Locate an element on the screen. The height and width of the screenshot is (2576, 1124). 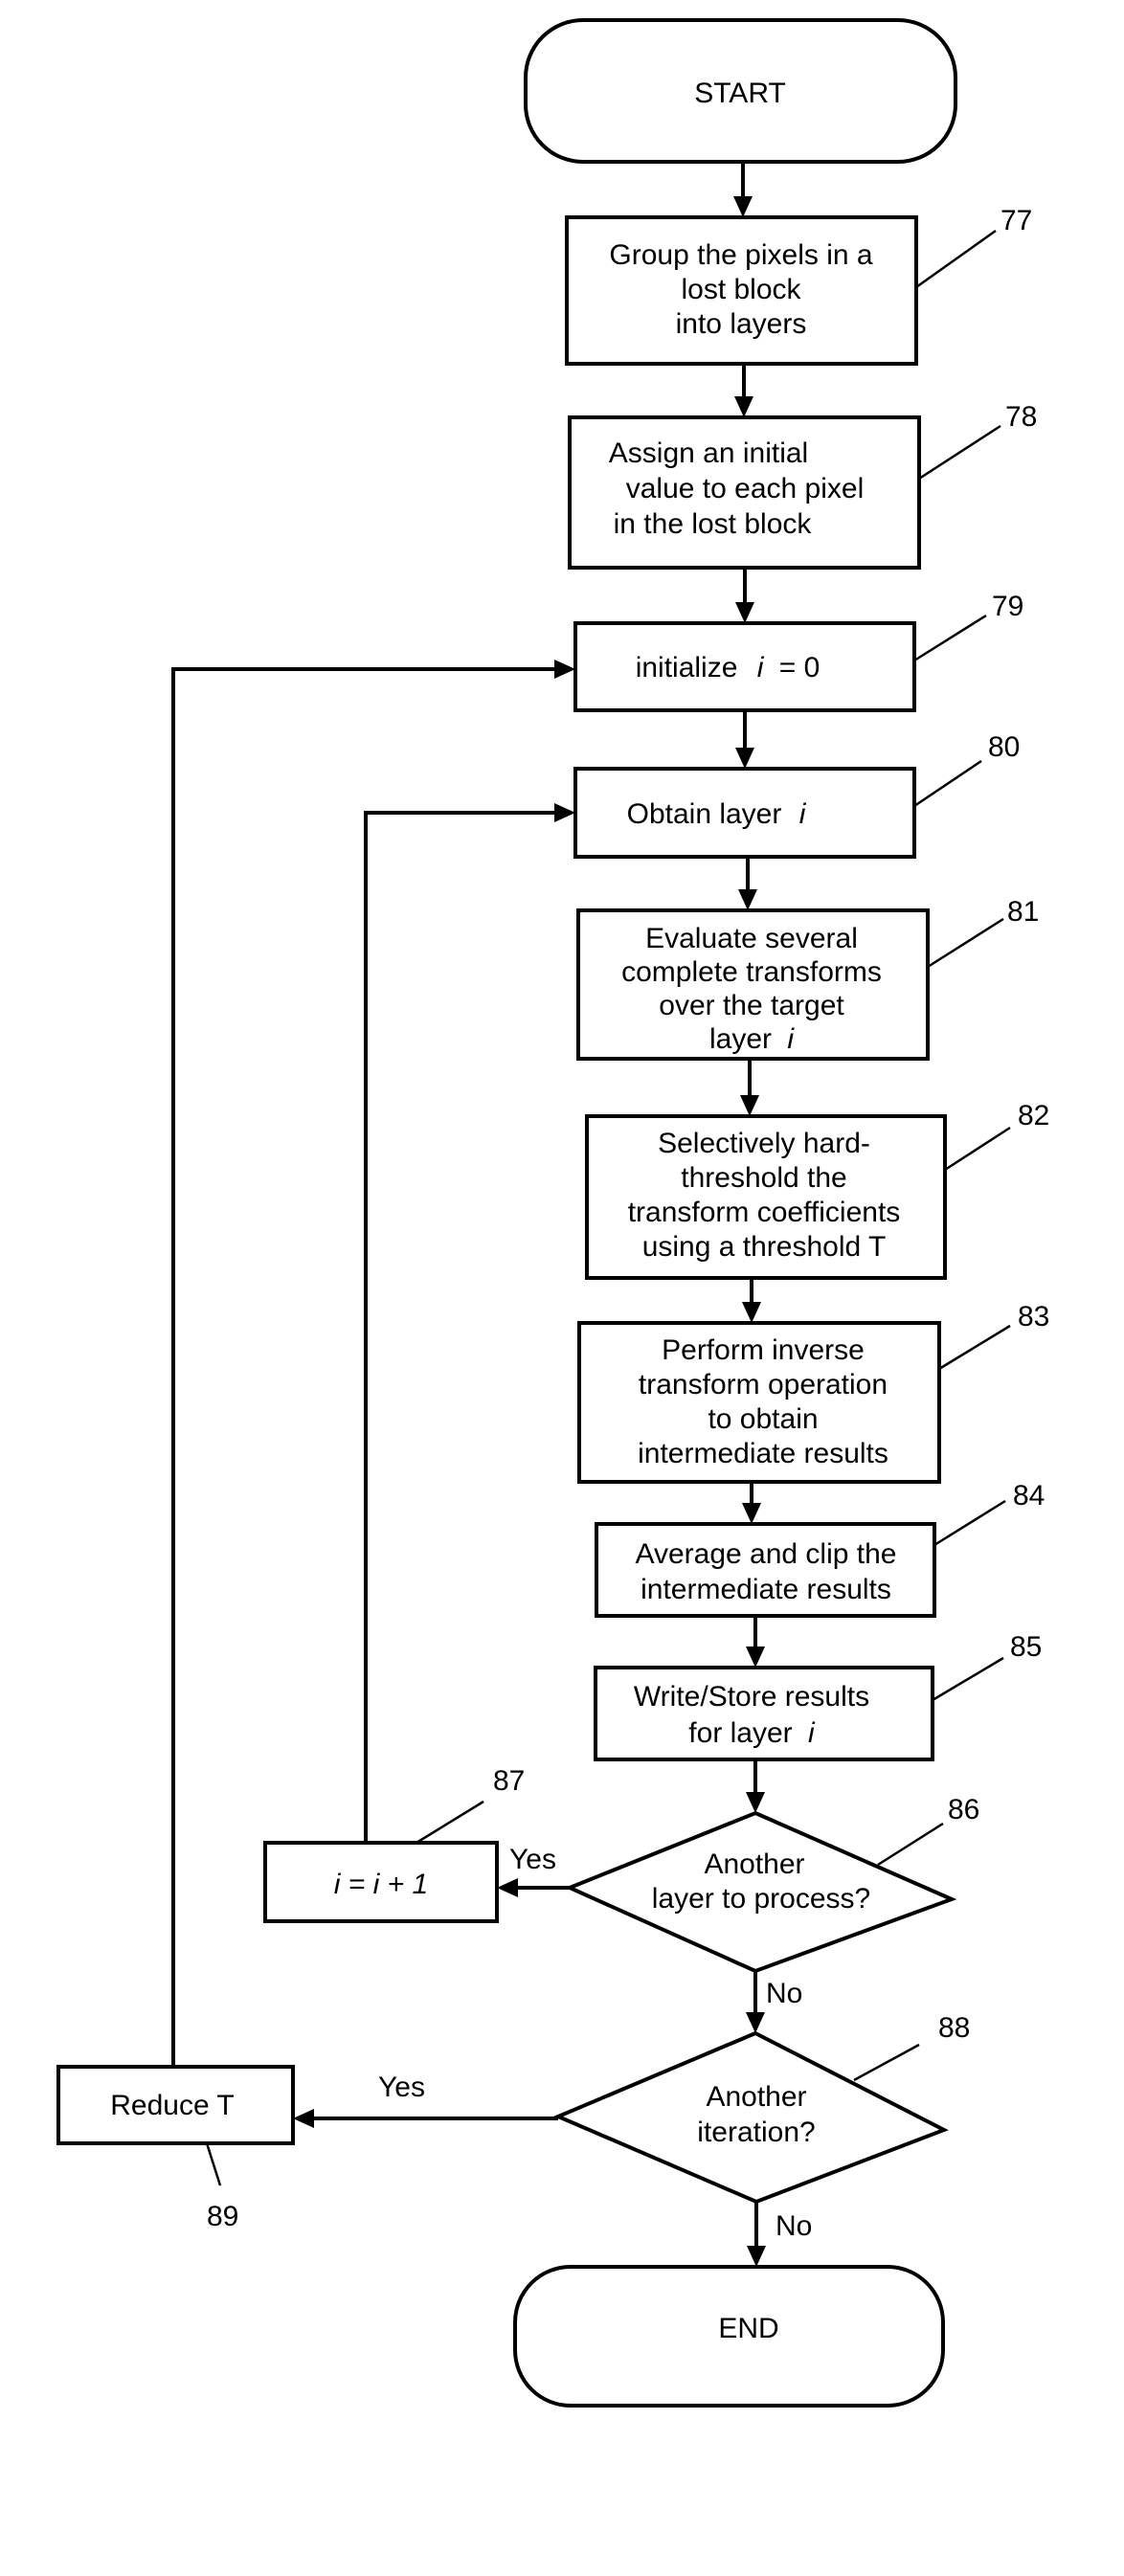
reduce-label: Reduce T is located at coordinates (172, 2105).